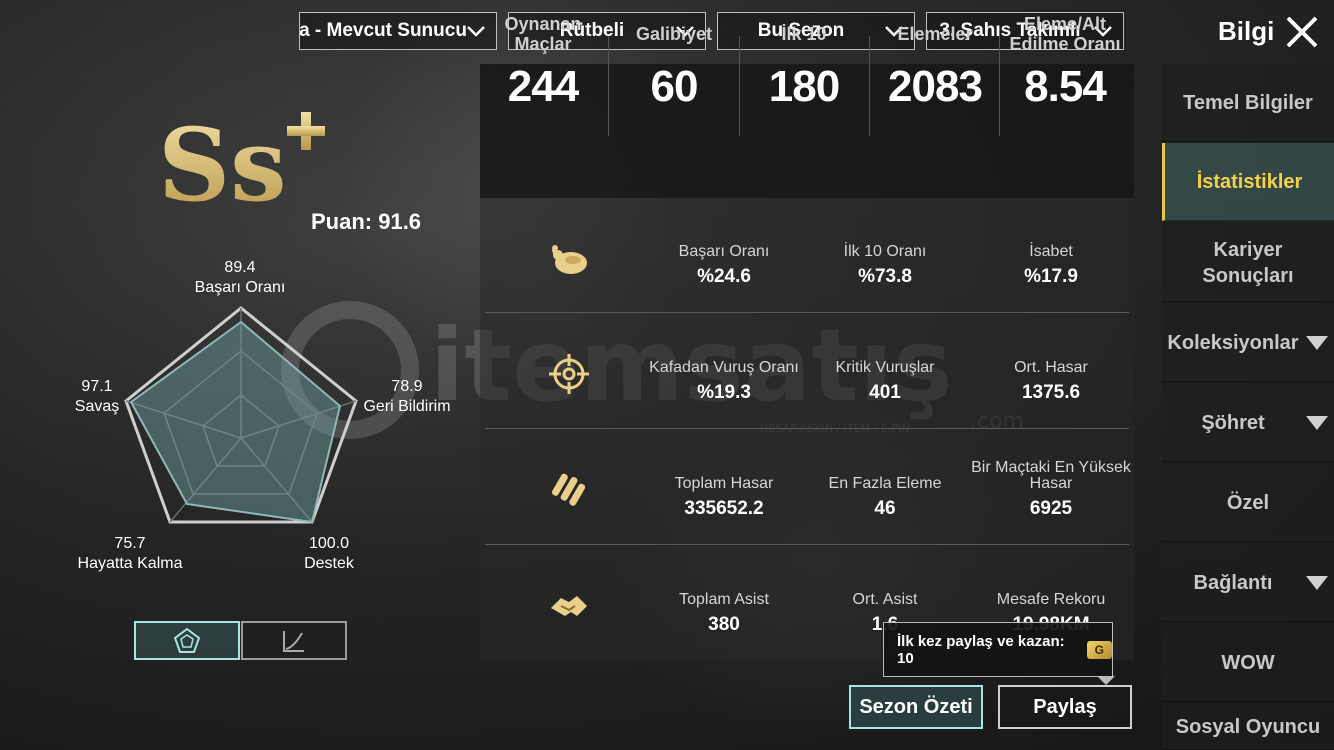  What do you see at coordinates (1106, 680) in the screenshot?
I see `tooltip-arrow` at bounding box center [1106, 680].